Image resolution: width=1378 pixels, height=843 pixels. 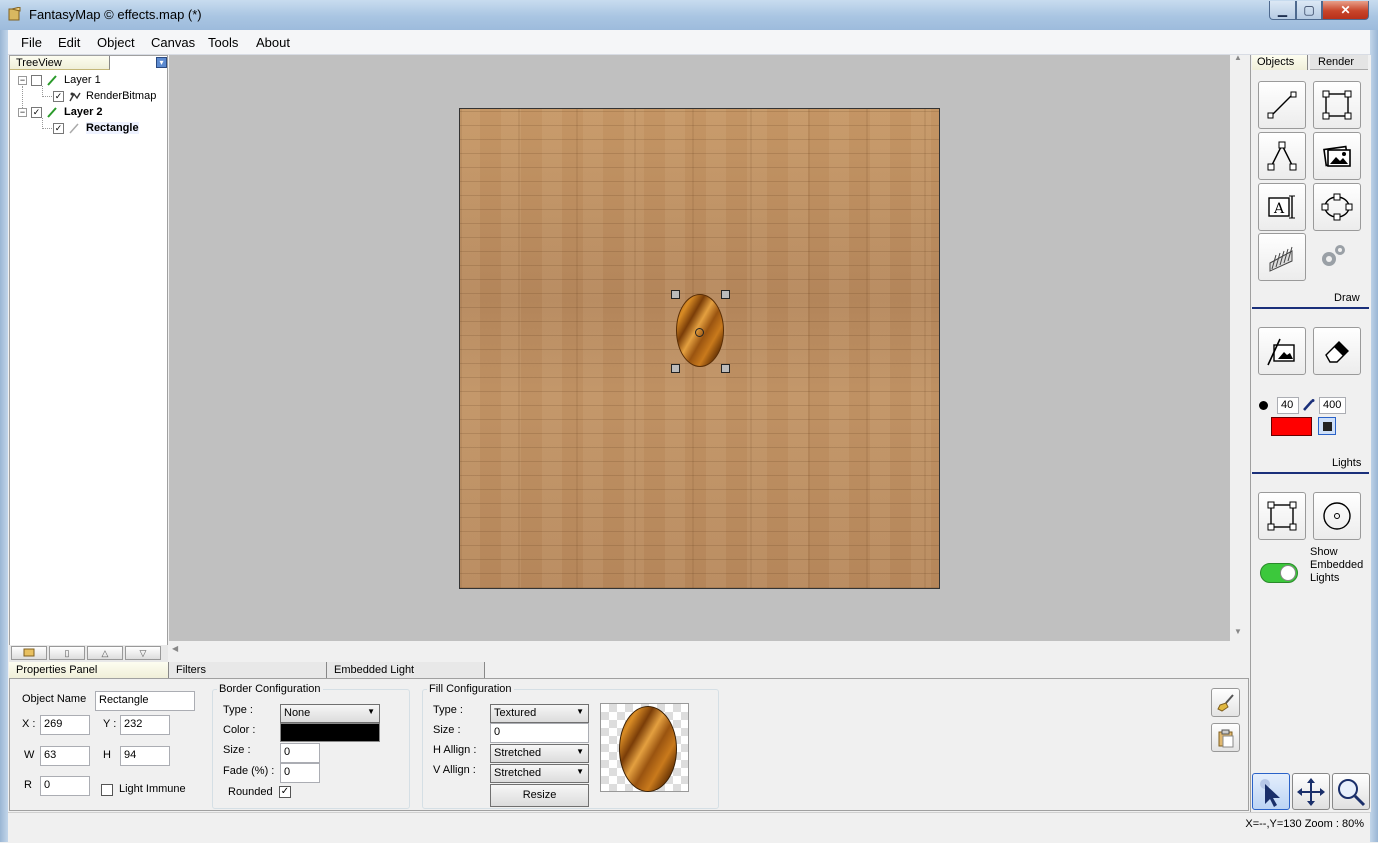 I want to click on pan-tool-button, so click(x=1311, y=791).